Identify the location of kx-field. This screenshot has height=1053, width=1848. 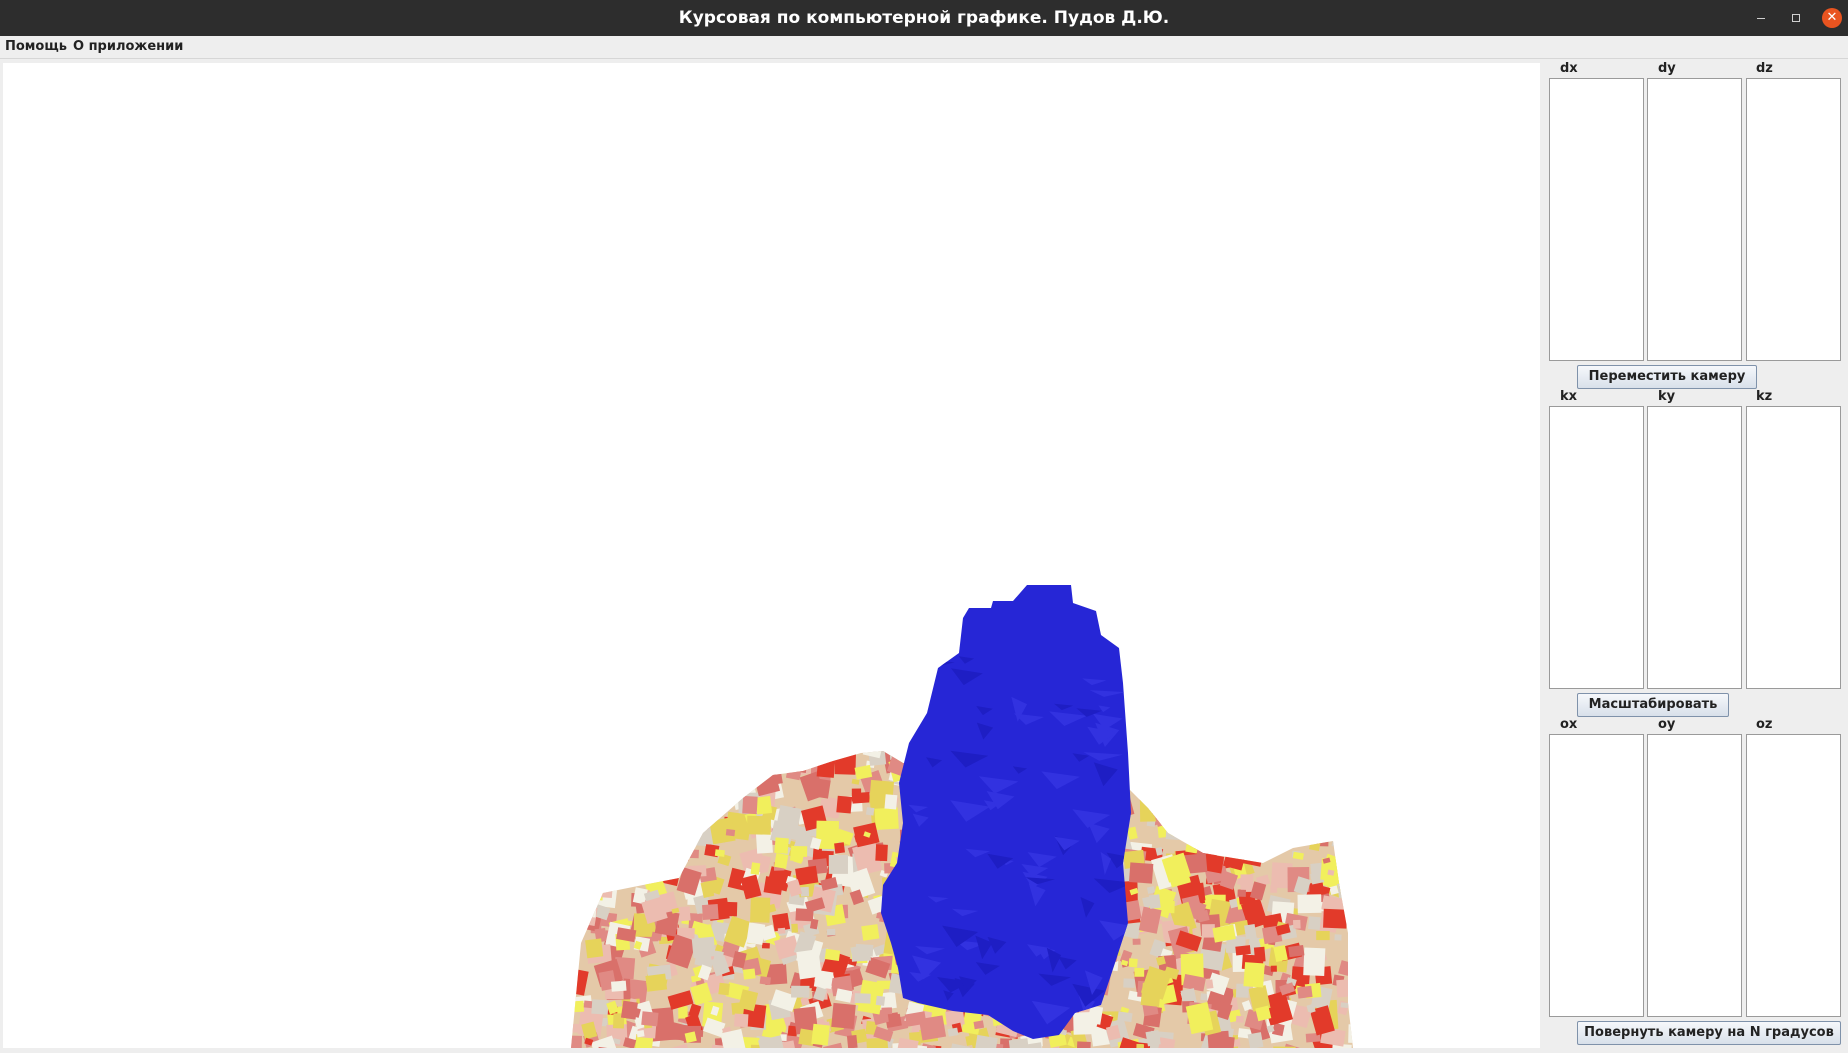
(1596, 547).